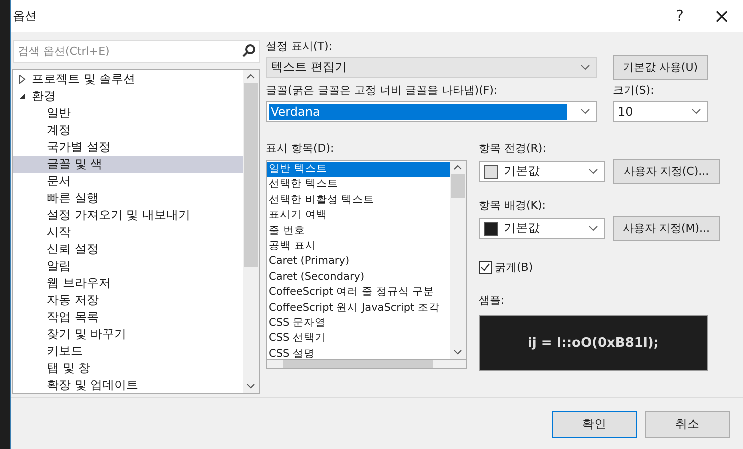  What do you see at coordinates (358, 308) in the screenshot?
I see `list-item: CoffeeScript 원시 JavaScript 조각` at bounding box center [358, 308].